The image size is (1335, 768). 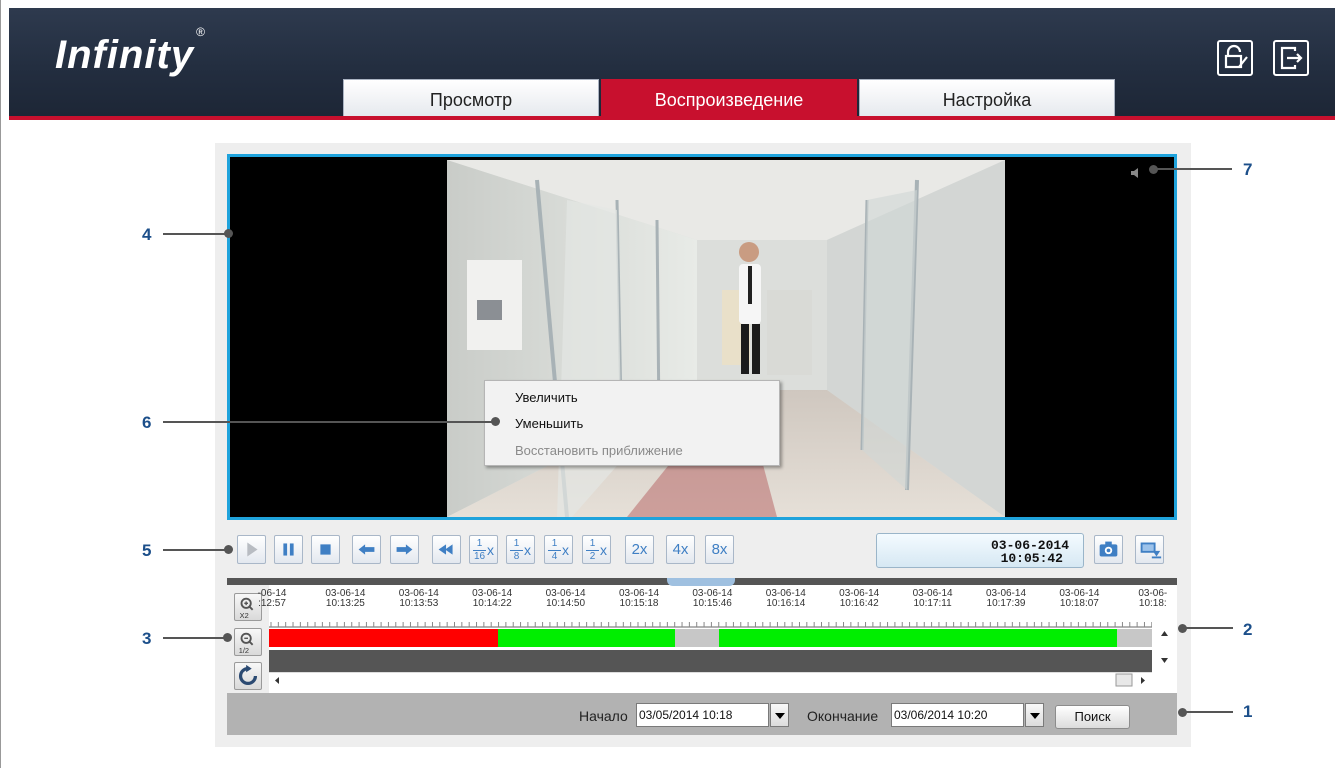 What do you see at coordinates (147, 234) in the screenshot?
I see `callout-4: 4` at bounding box center [147, 234].